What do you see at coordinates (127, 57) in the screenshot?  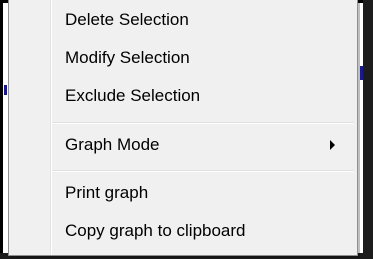 I see `menu-item-label: Modify Selection` at bounding box center [127, 57].